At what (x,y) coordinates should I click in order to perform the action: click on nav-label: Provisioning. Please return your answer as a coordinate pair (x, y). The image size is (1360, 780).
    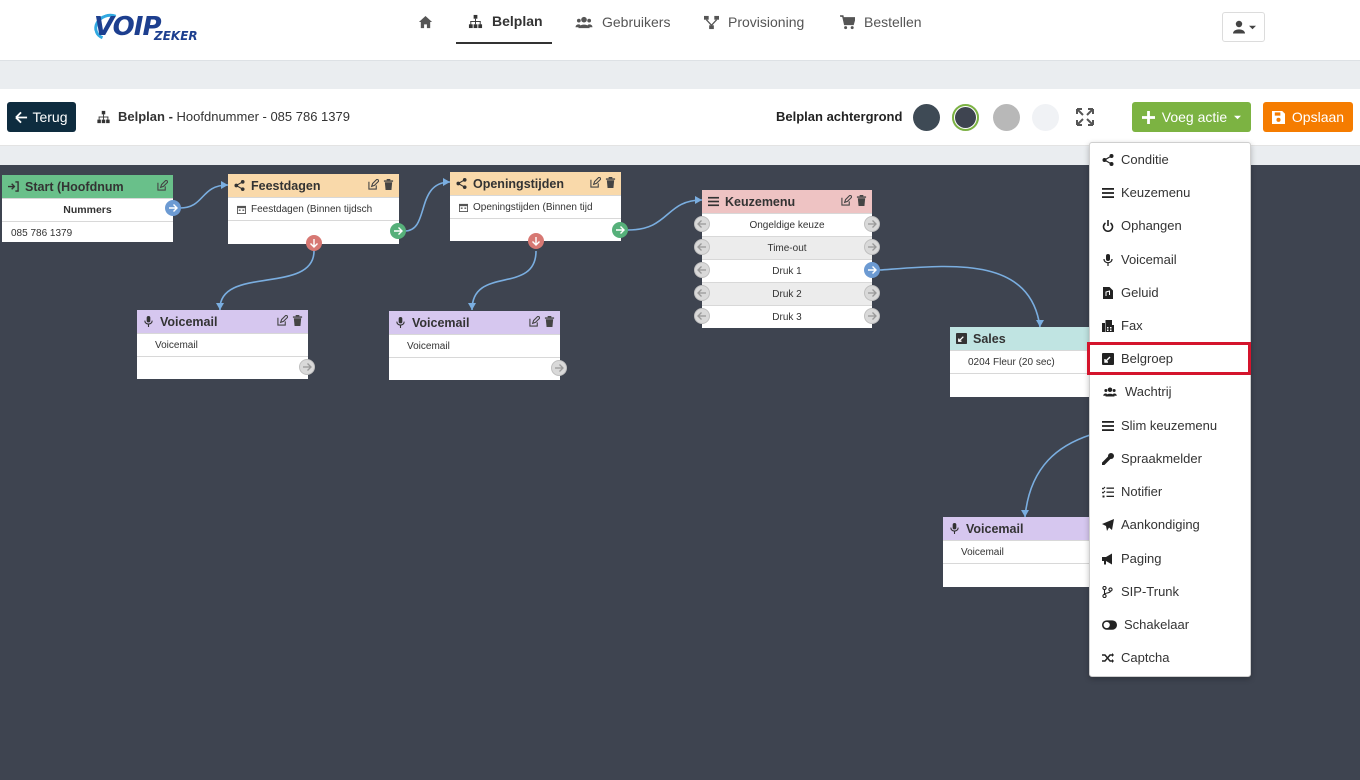
    Looking at the image, I should click on (766, 22).